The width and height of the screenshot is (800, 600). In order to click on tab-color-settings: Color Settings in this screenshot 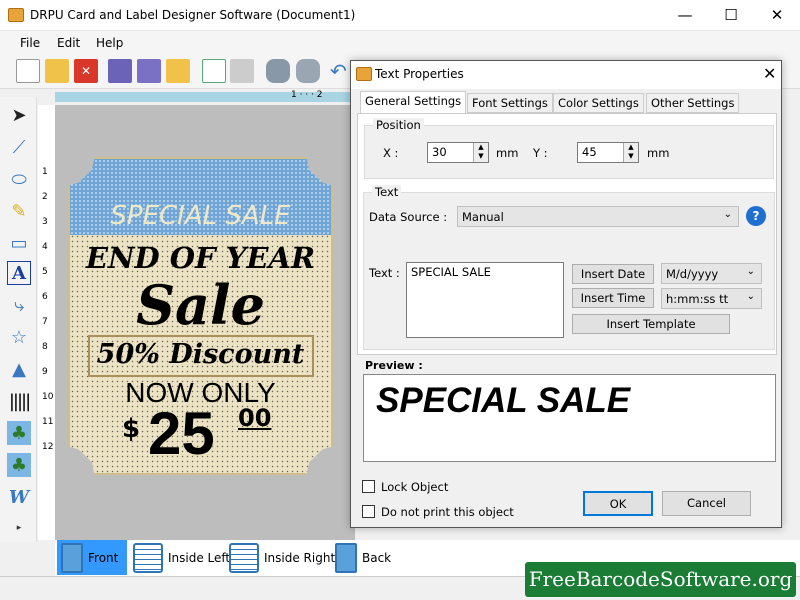, I will do `click(598, 103)`.